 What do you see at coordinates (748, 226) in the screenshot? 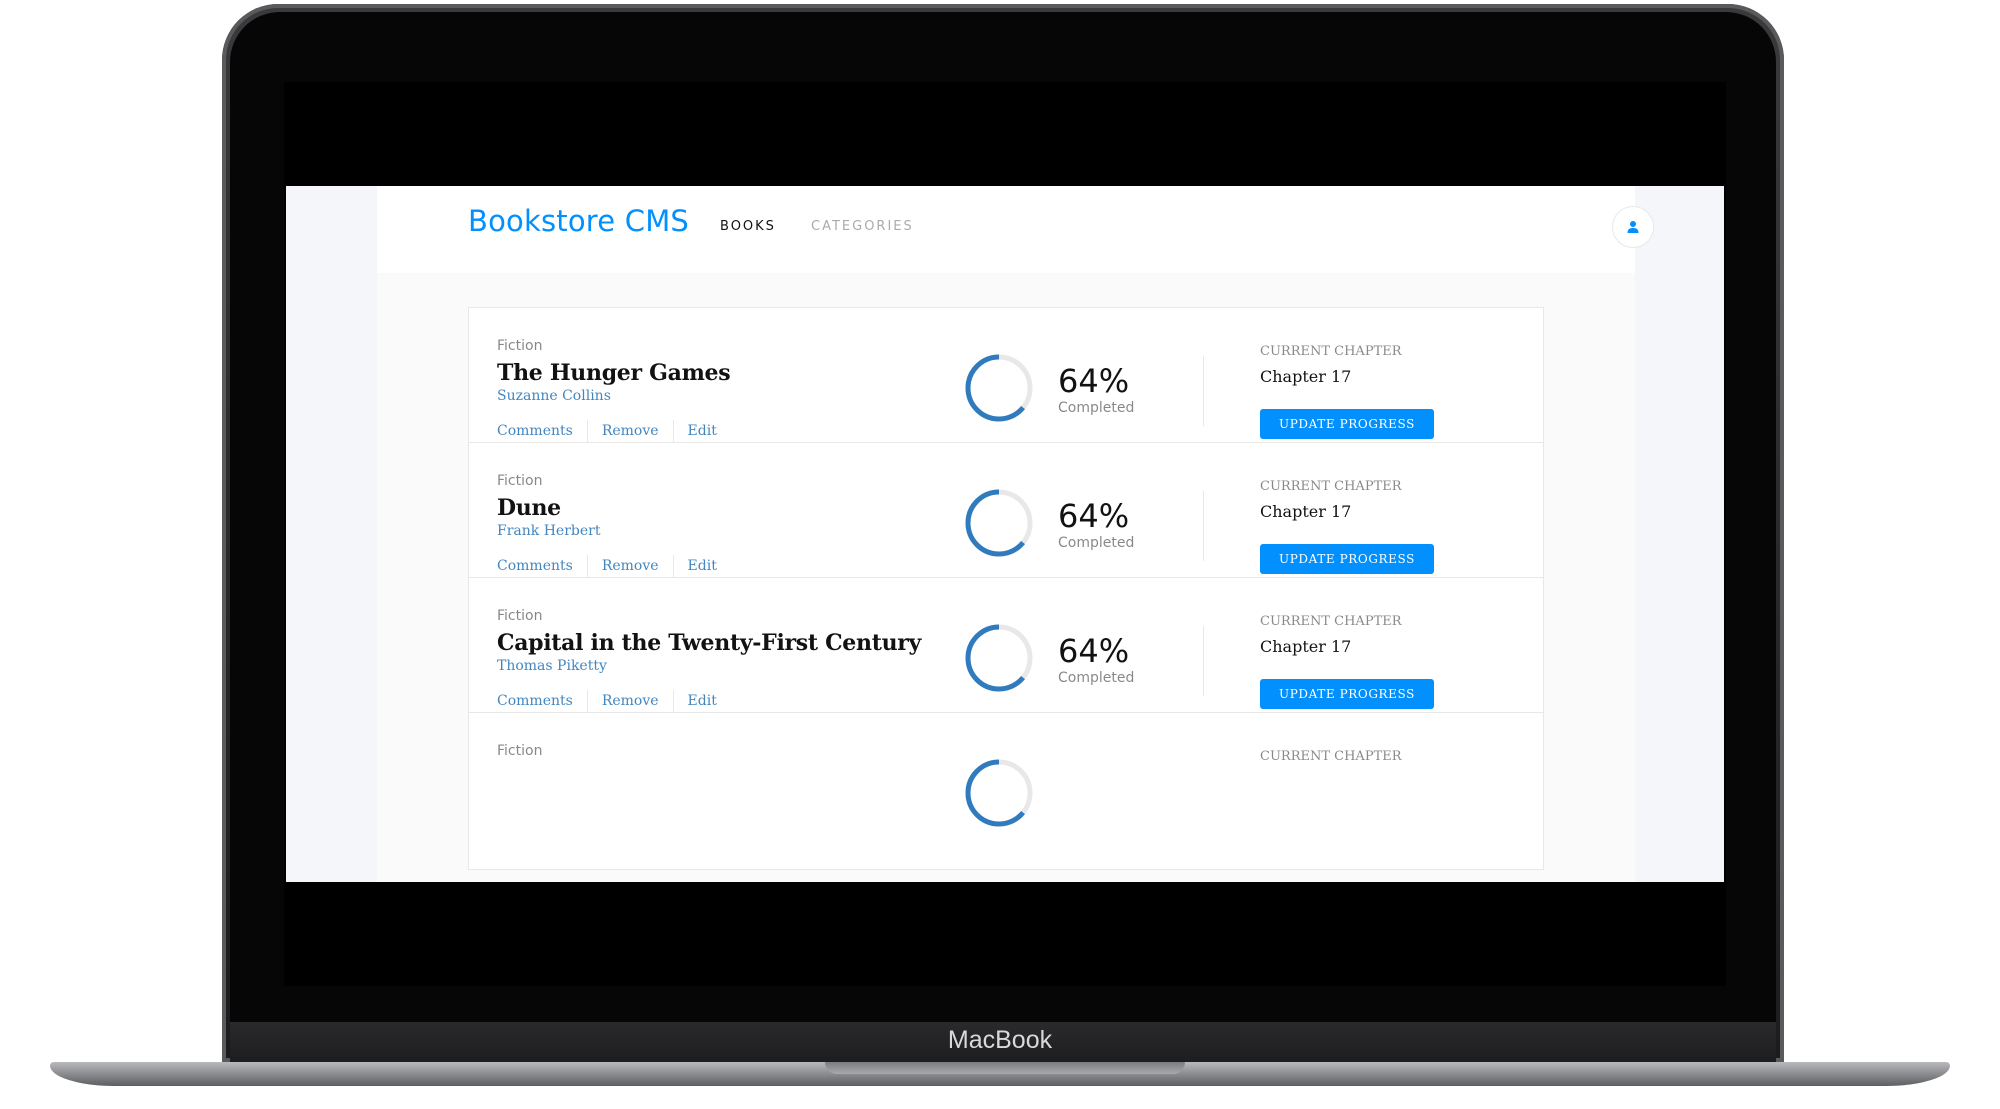
I see `nav-books: BOOKS` at bounding box center [748, 226].